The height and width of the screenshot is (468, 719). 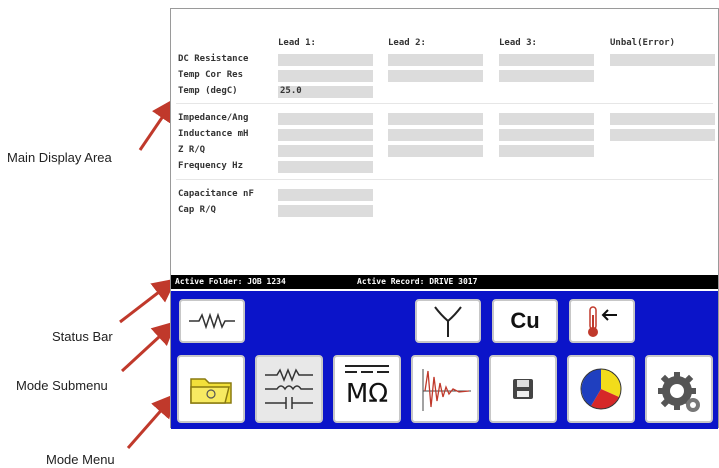 I want to click on row-label-inductance: Inductance mH, so click(x=213, y=134).